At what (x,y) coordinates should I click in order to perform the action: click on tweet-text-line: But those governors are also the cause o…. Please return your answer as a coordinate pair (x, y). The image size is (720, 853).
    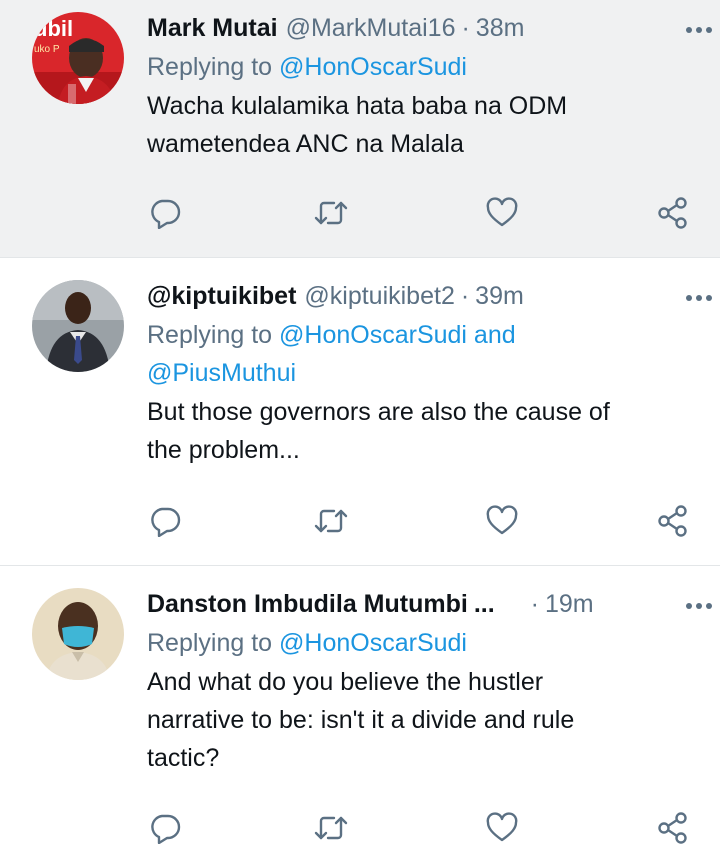
    Looking at the image, I should click on (378, 412).